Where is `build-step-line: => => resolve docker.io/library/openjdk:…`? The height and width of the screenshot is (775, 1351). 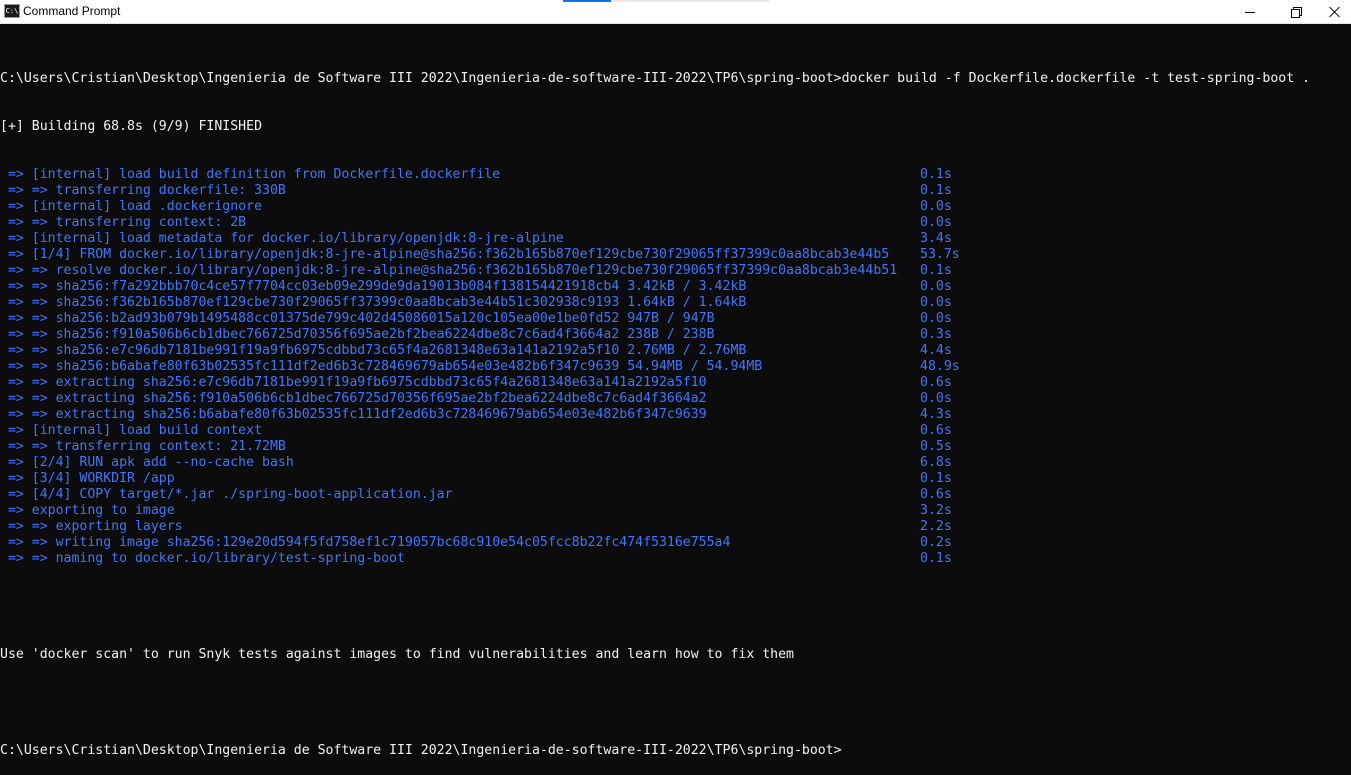
build-step-line: => => resolve docker.io/library/openjdk:… is located at coordinates (675, 271).